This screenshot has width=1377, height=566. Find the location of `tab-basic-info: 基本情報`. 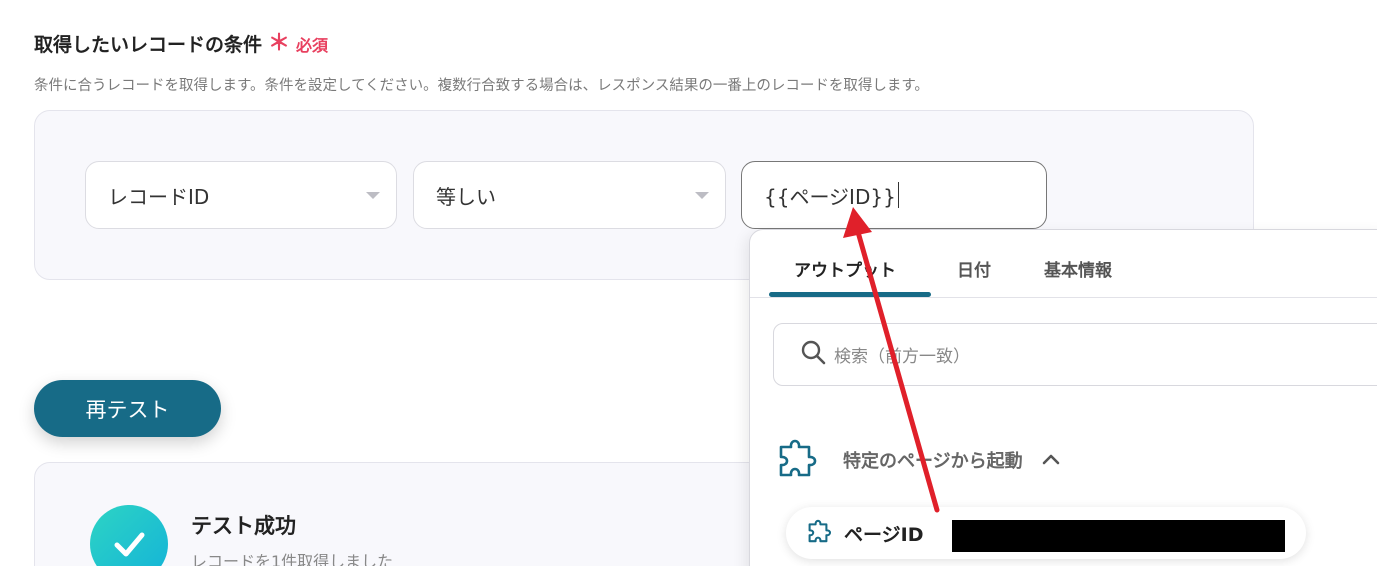

tab-basic-info: 基本情報 is located at coordinates (1078, 268).